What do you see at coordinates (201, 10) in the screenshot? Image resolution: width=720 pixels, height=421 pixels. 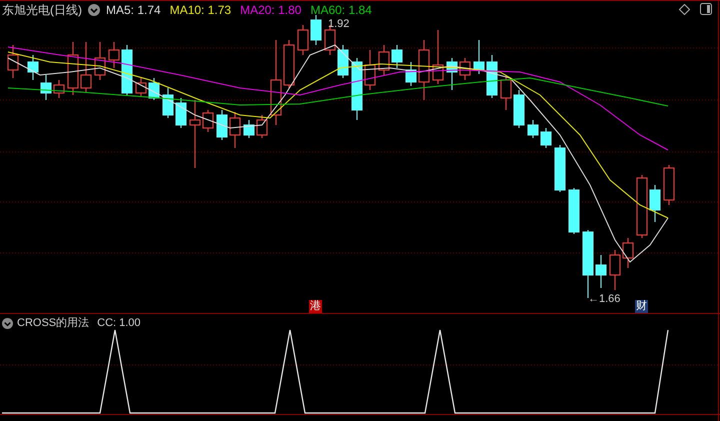 I see `moving-average-label: MA10: 1.73` at bounding box center [201, 10].